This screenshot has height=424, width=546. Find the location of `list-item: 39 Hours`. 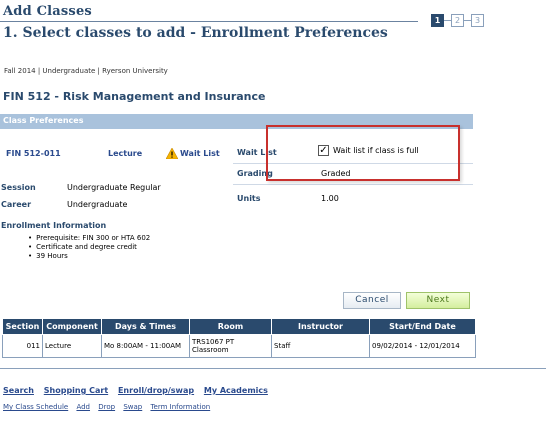

list-item: 39 Hours is located at coordinates (89, 256).